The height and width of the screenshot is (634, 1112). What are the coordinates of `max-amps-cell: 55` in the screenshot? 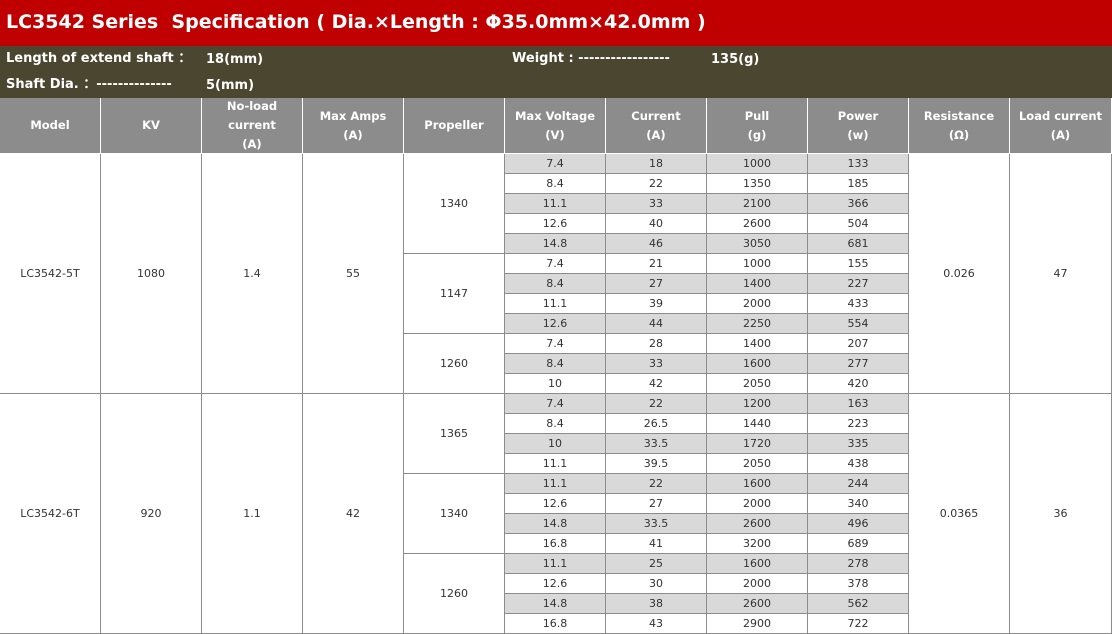 It's located at (353, 274).